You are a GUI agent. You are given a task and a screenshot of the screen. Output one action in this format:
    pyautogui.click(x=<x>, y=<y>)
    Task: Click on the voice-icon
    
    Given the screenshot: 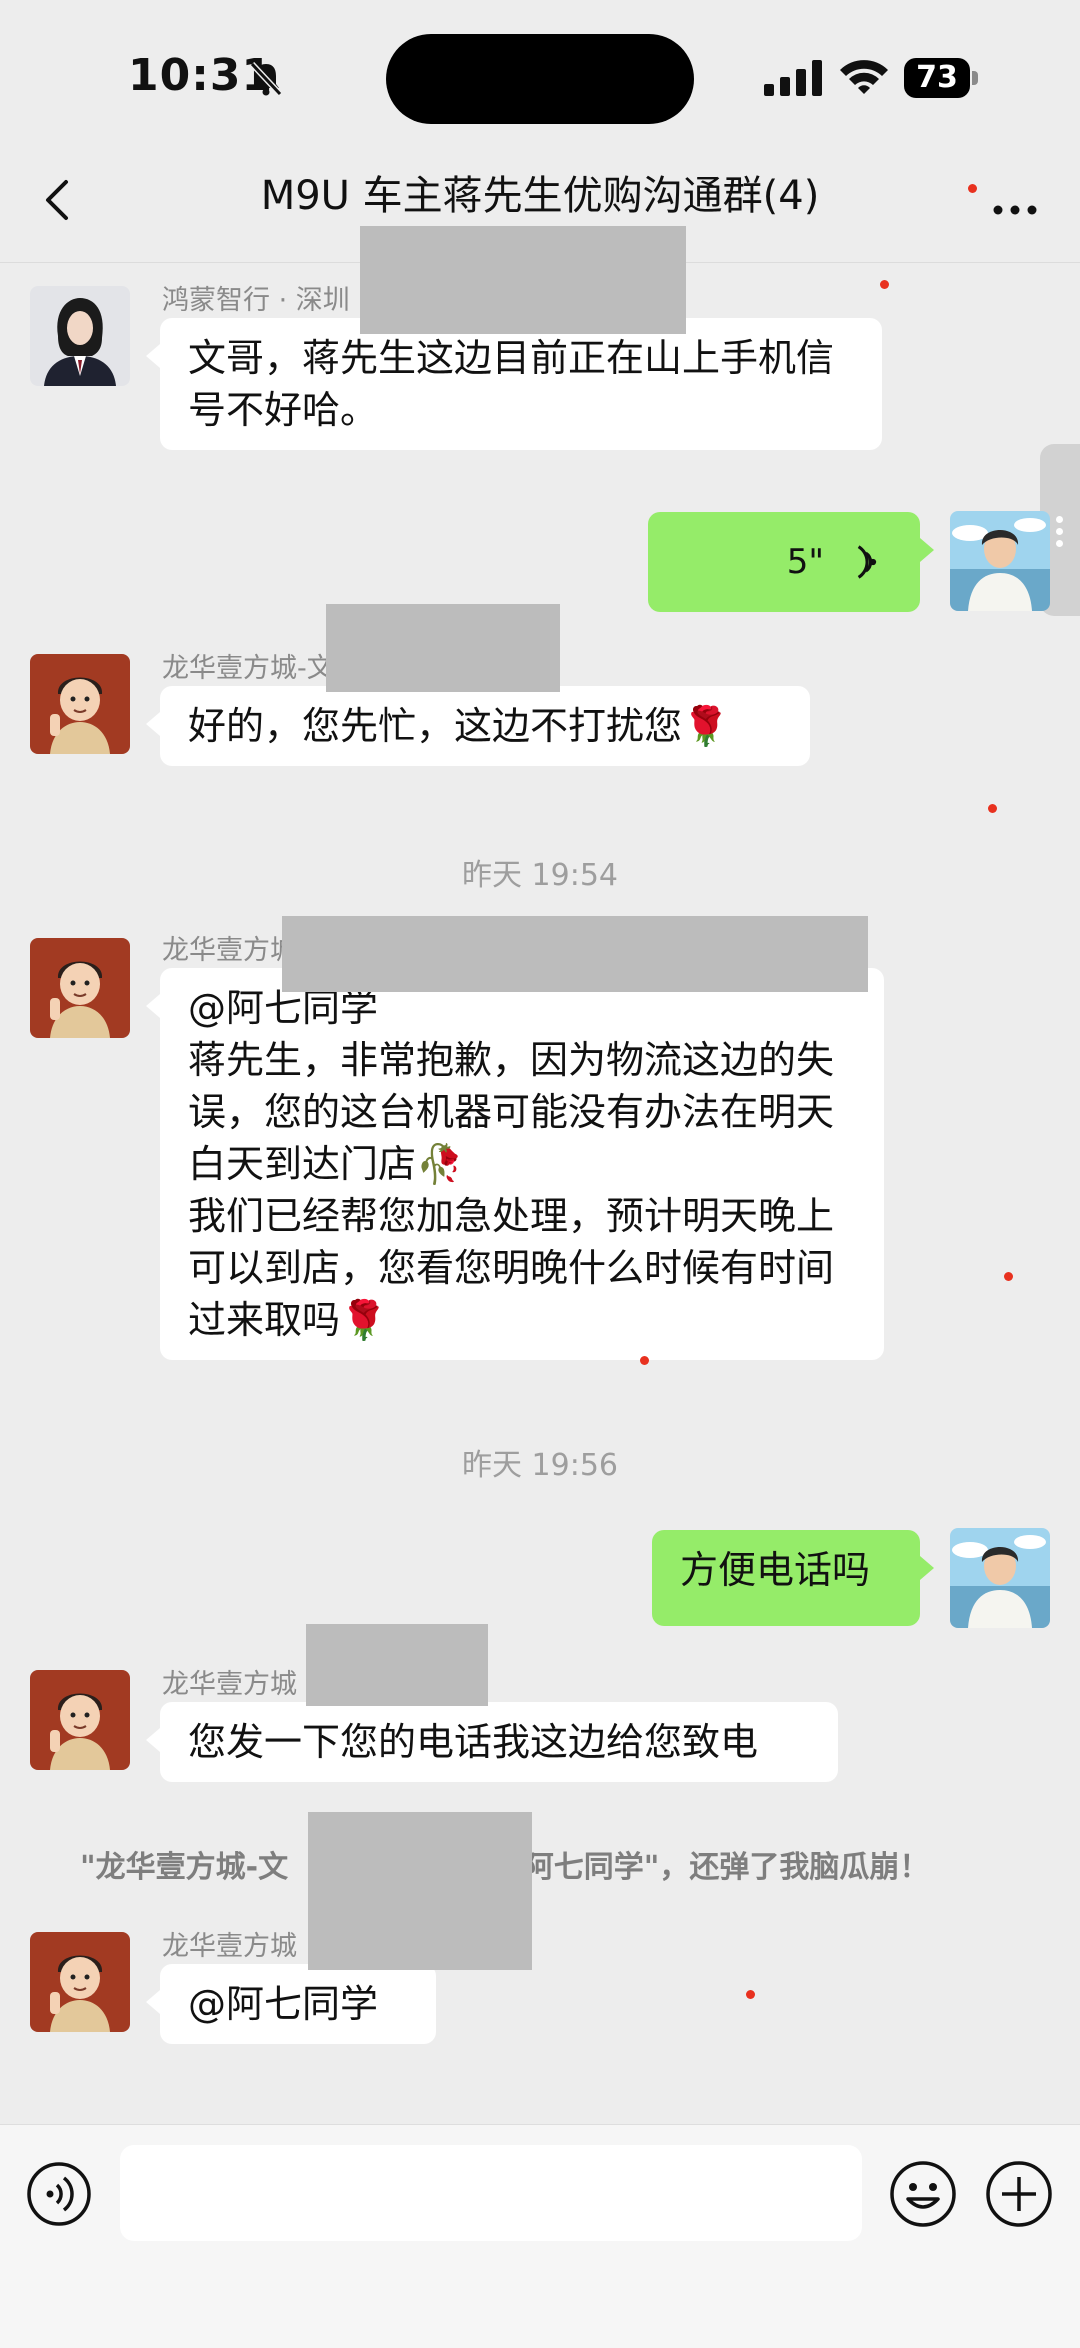 What is the action you would take?
    pyautogui.click(x=59, y=2194)
    